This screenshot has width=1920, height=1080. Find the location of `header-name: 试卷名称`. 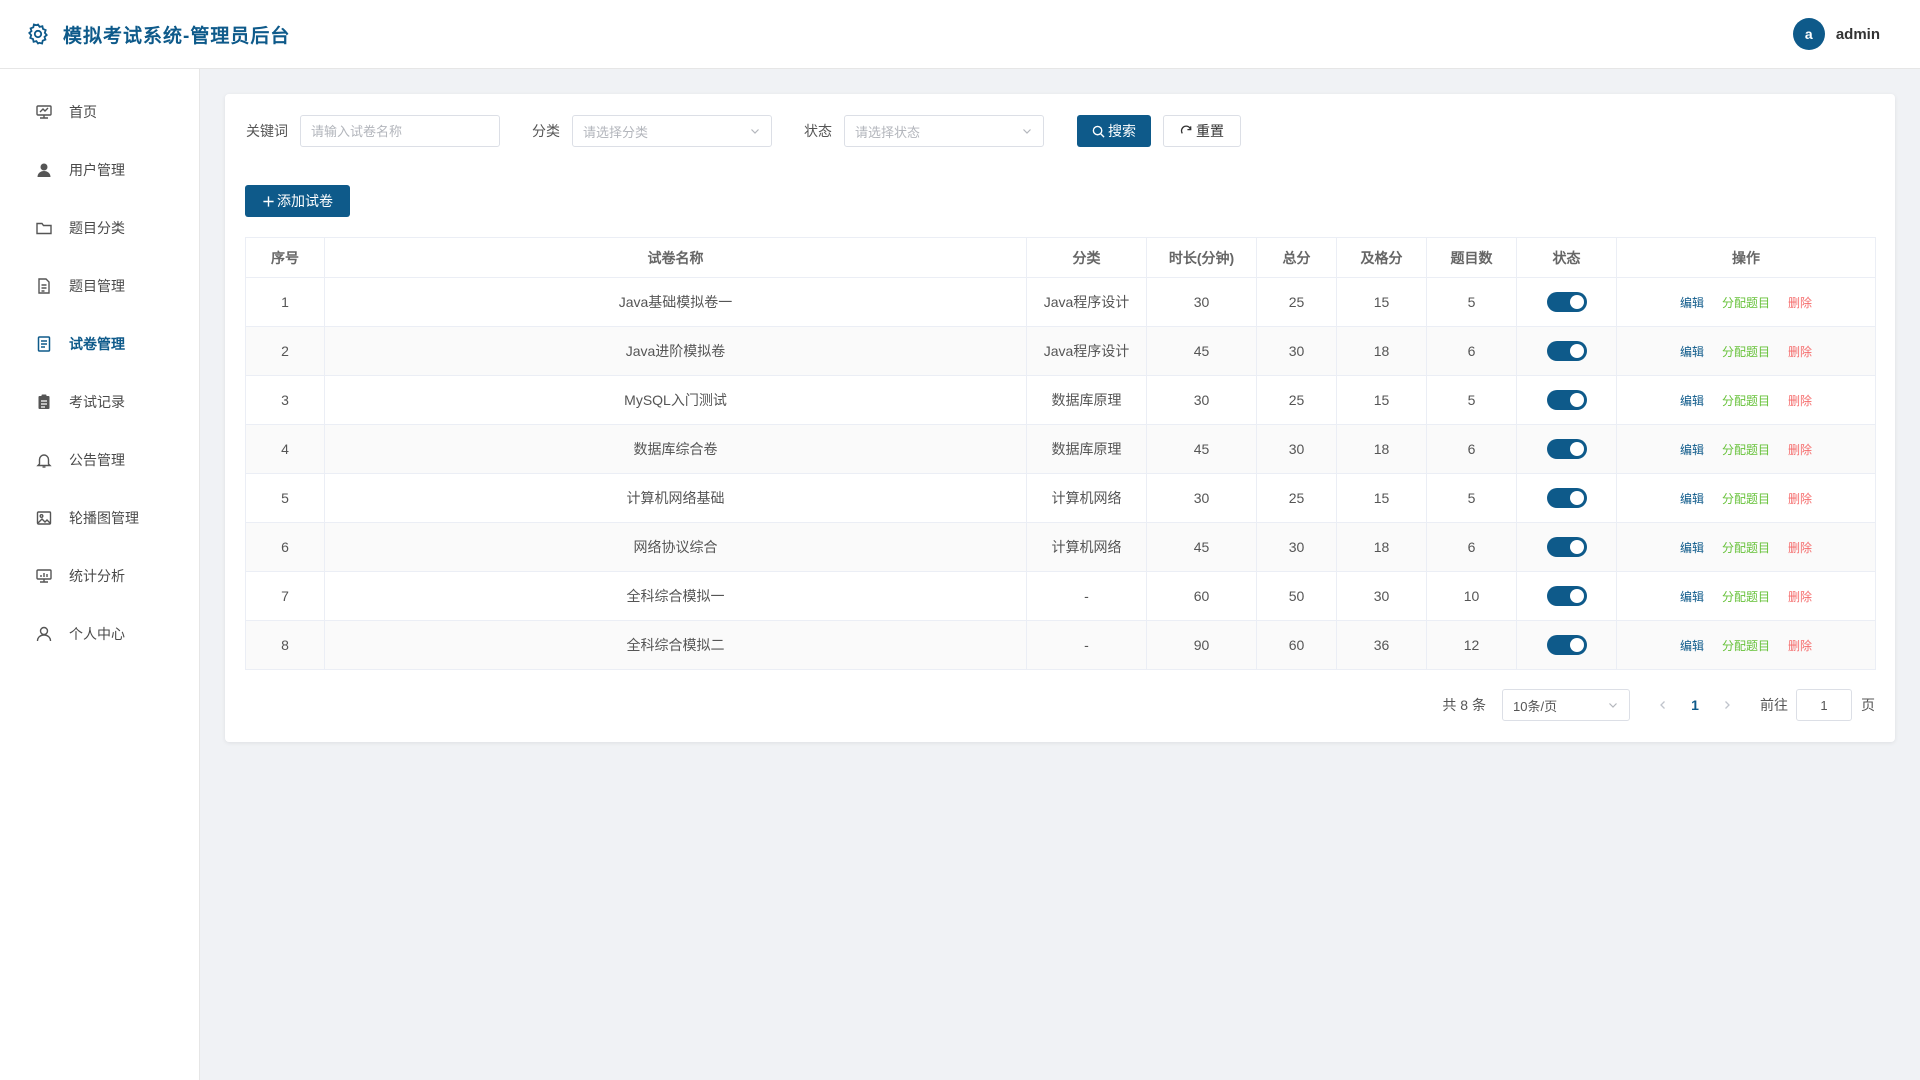

header-name: 试卷名称 is located at coordinates (675, 257).